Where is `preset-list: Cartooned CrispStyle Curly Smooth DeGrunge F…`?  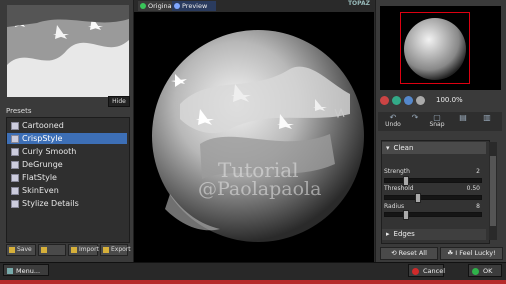 preset-list: Cartooned CrispStyle Curly Smooth DeGrunge F… is located at coordinates (68, 180).